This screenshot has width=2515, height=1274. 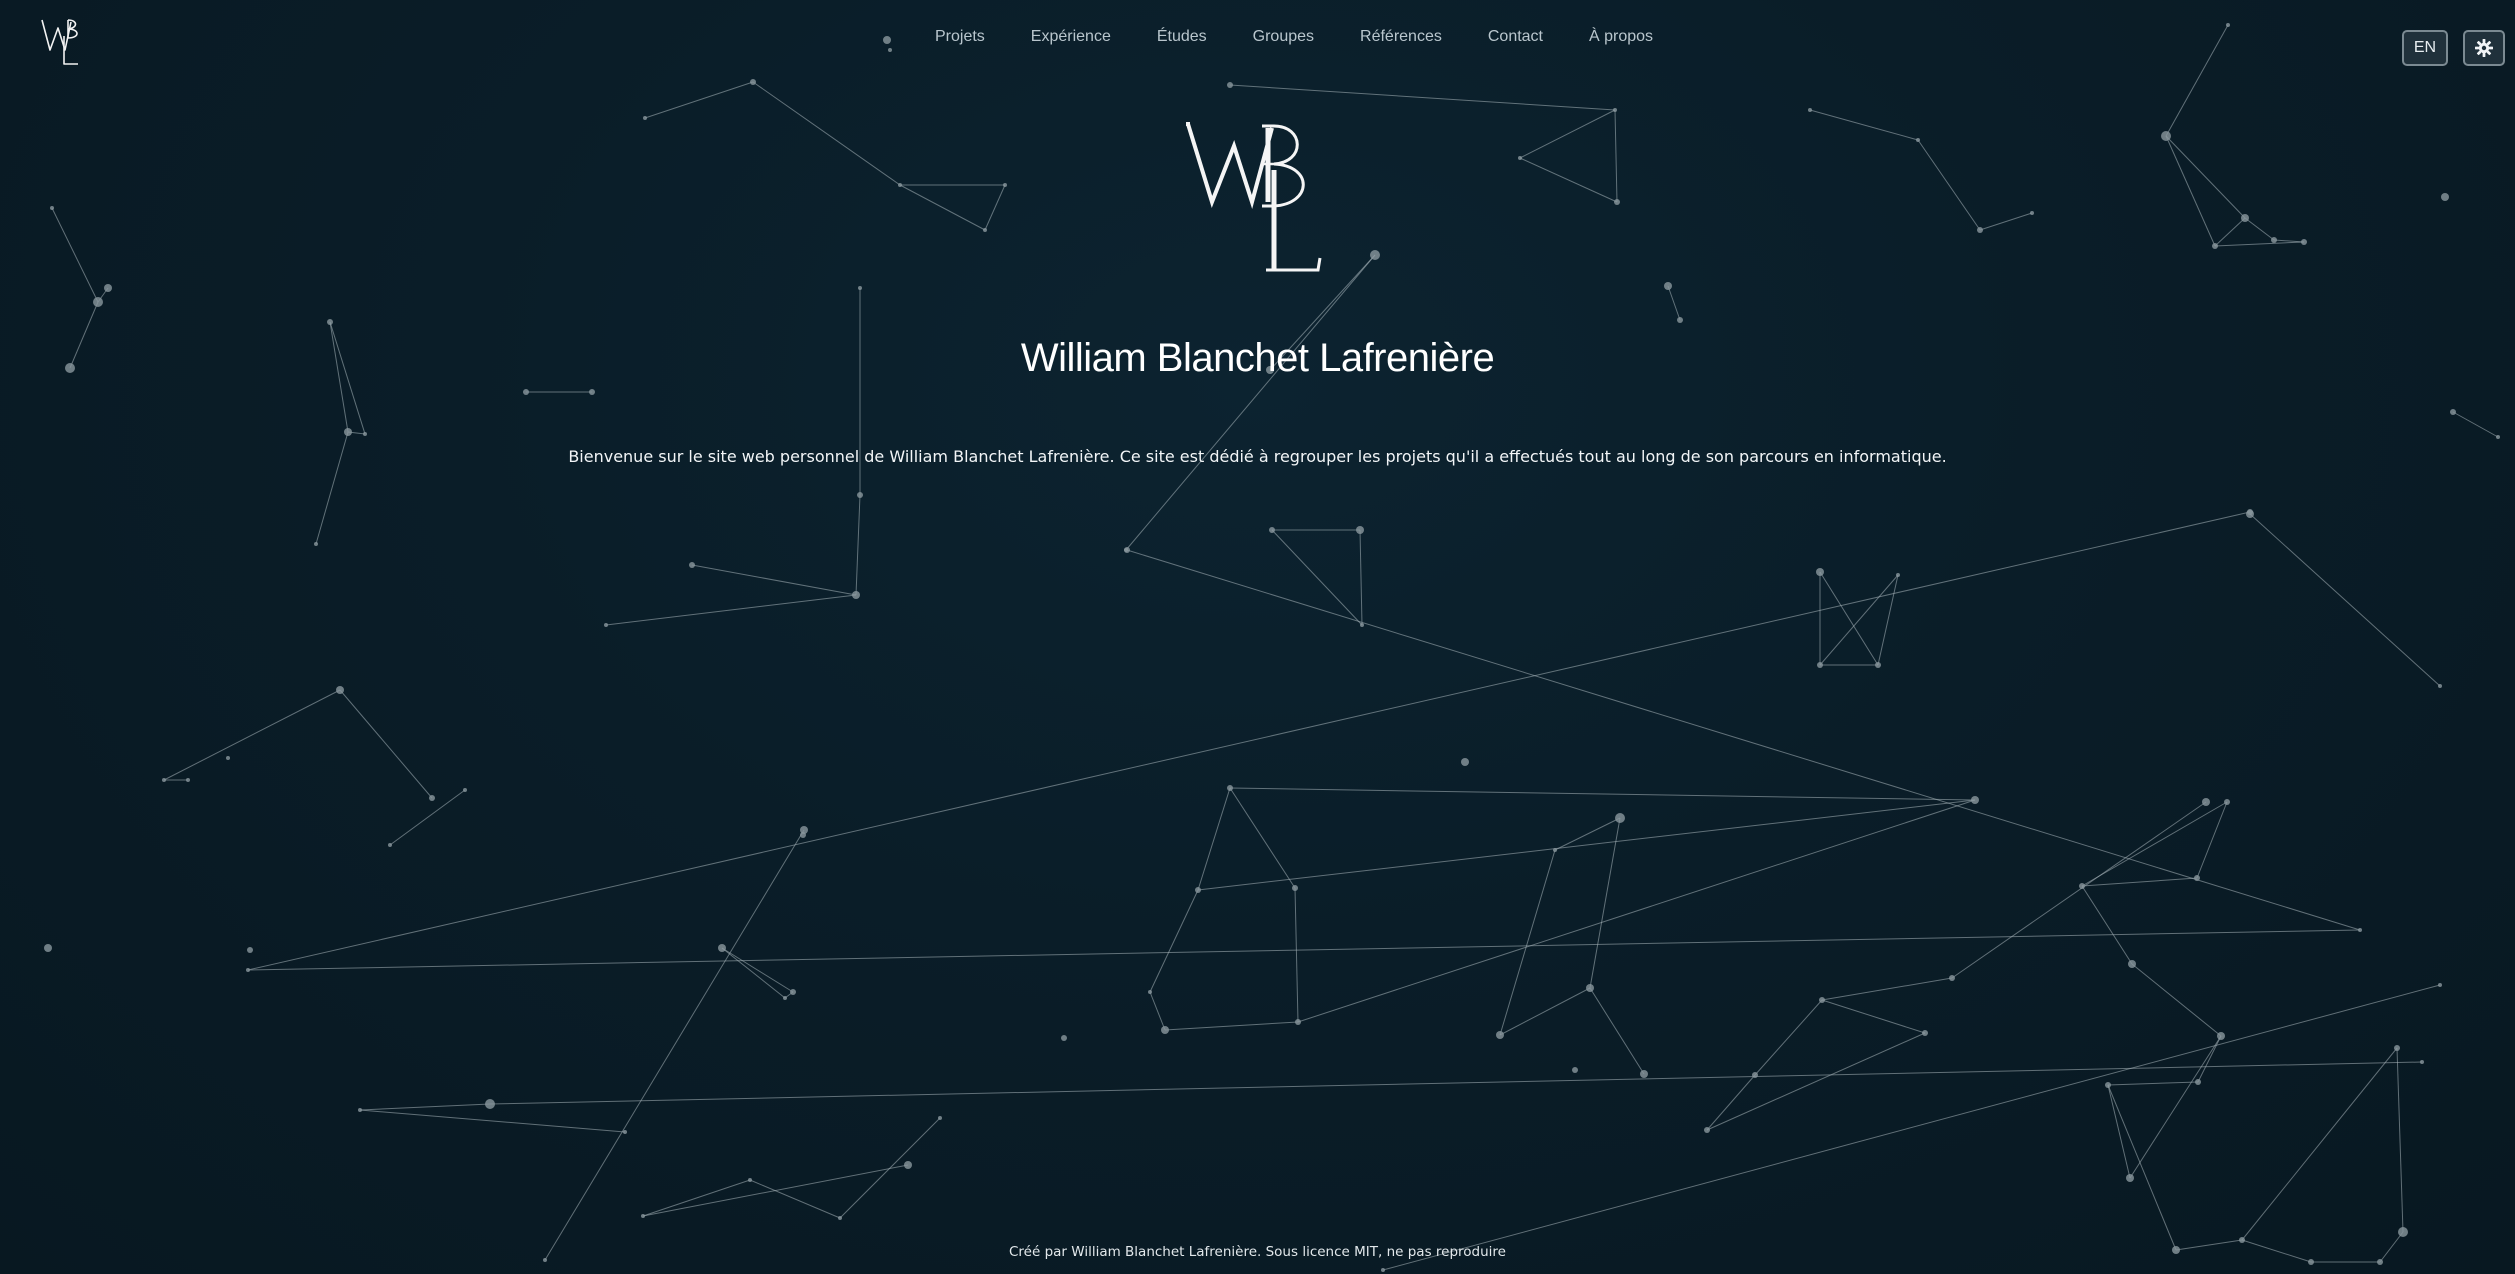 What do you see at coordinates (1515, 37) in the screenshot?
I see `nav-item-contact: Contact` at bounding box center [1515, 37].